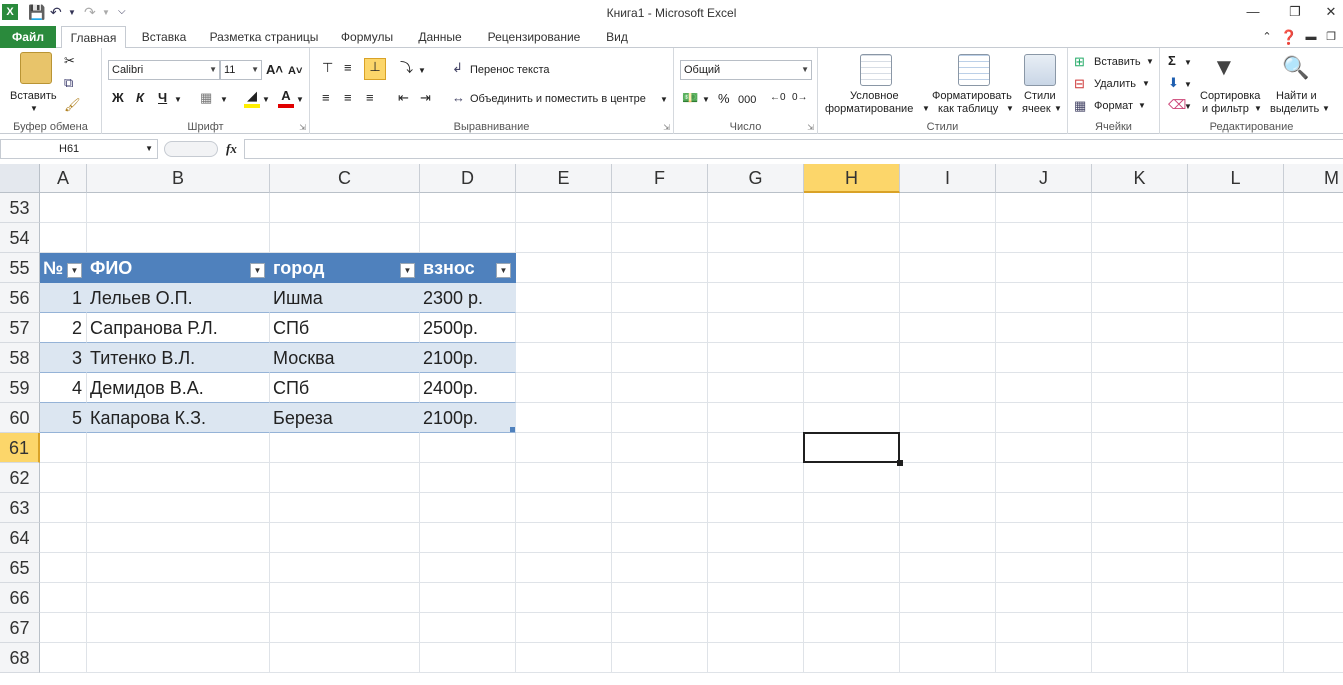  I want to click on cell-a63, so click(63, 508).